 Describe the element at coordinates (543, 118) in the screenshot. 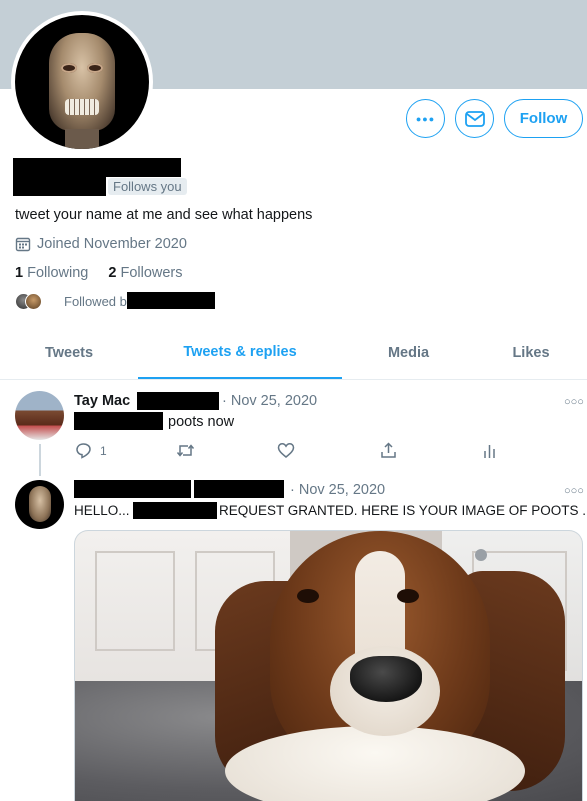

I see `follow-button: Follow` at that location.